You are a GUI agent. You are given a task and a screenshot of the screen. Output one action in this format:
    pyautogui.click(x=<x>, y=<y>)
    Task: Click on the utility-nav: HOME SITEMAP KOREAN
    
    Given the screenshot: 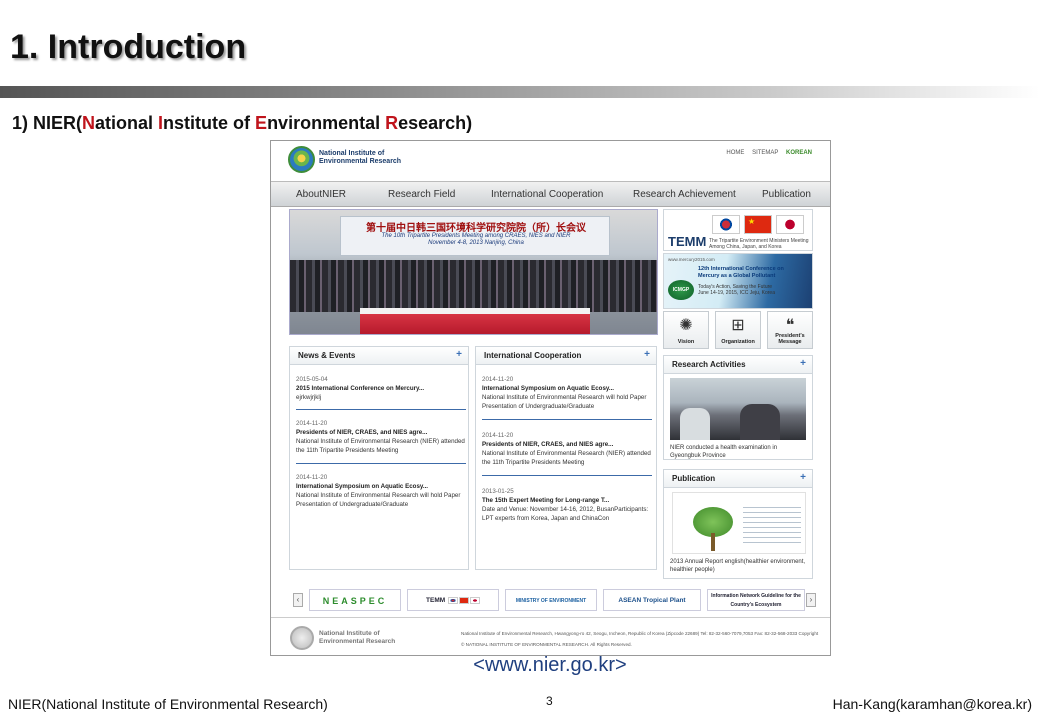 What is the action you would take?
    pyautogui.click(x=766, y=153)
    